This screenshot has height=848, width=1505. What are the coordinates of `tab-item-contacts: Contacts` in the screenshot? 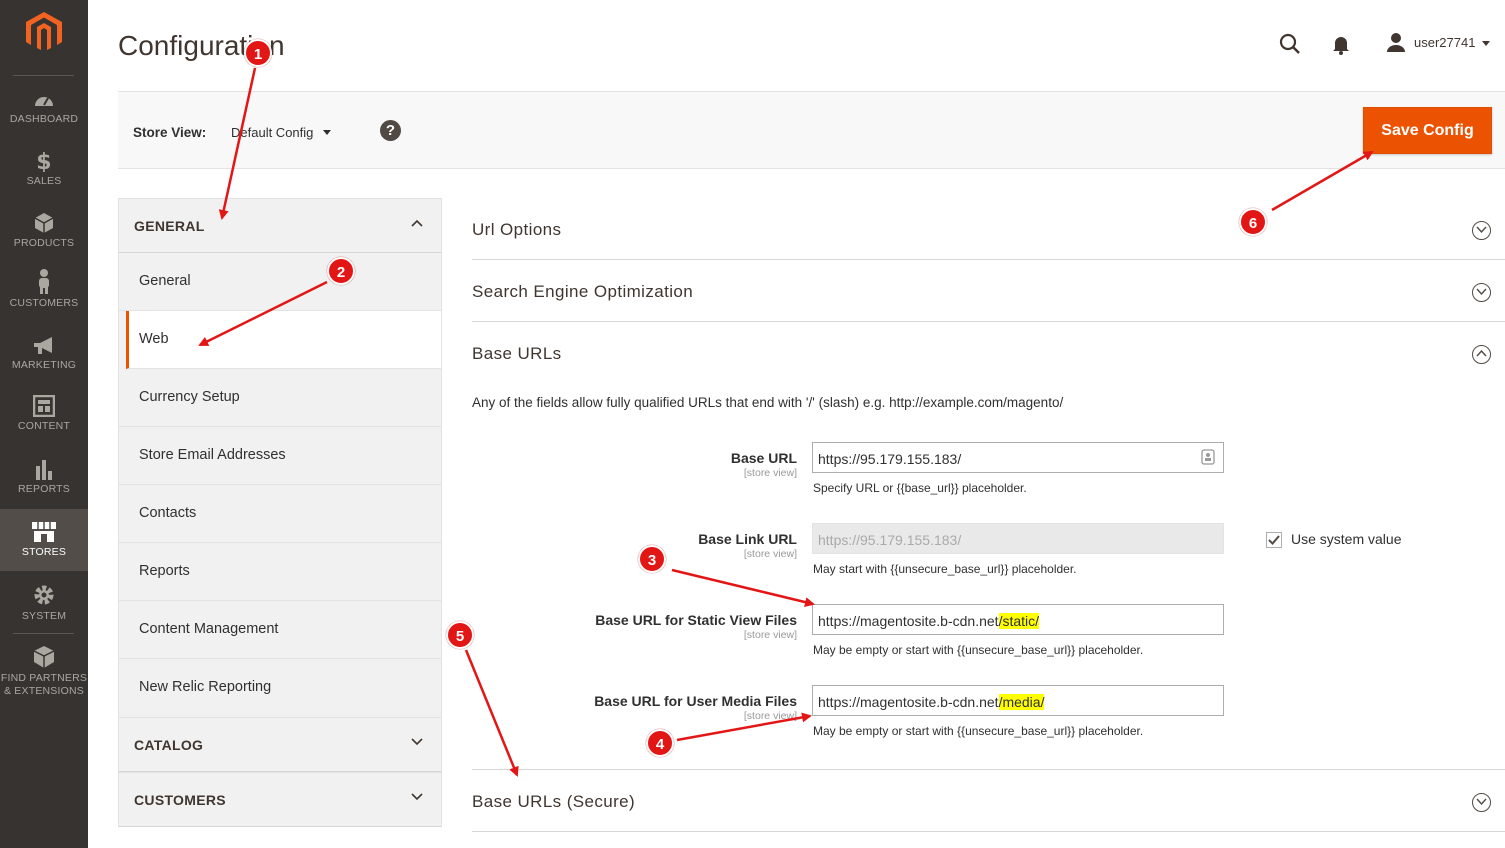 It's located at (280, 514).